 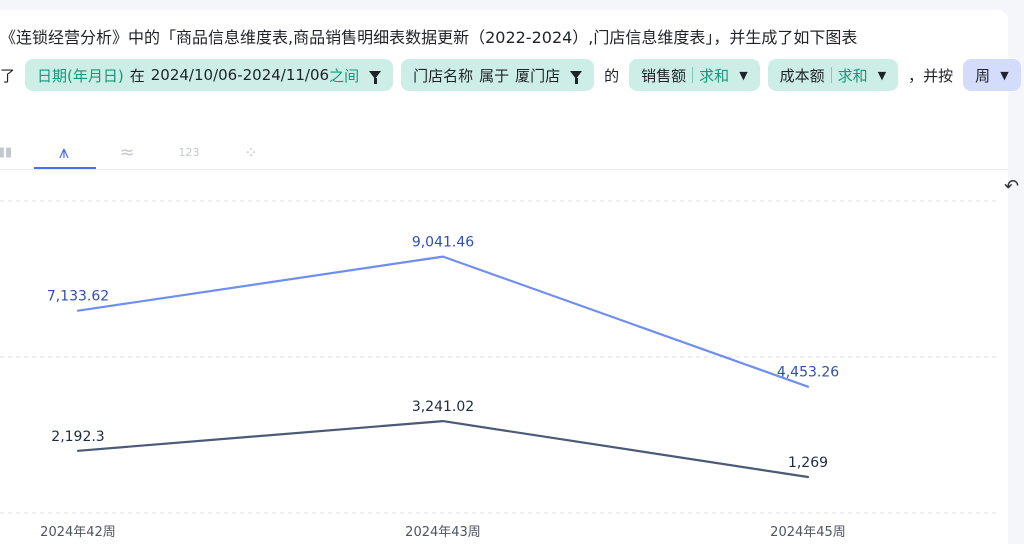 I want to click on x-axis: 2024年42周 2024年43周 2024年45周, so click(x=443, y=532).